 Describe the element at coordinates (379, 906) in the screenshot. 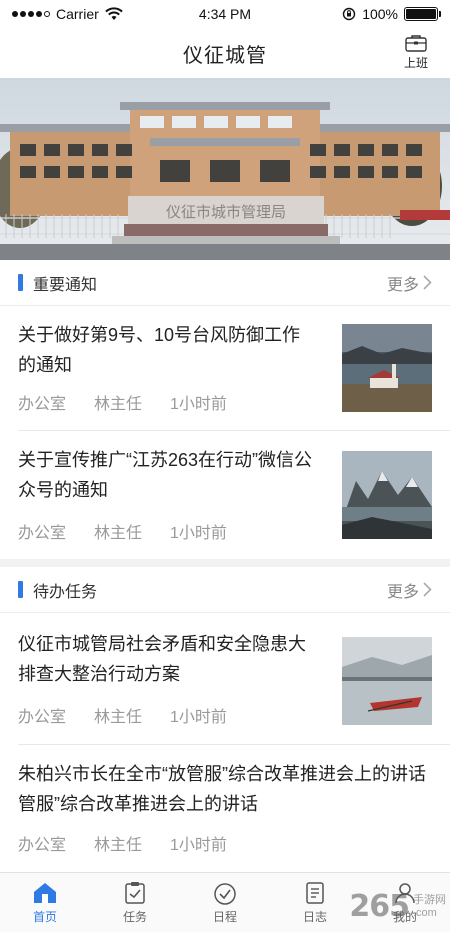

I see `watermark-logo: 265` at that location.